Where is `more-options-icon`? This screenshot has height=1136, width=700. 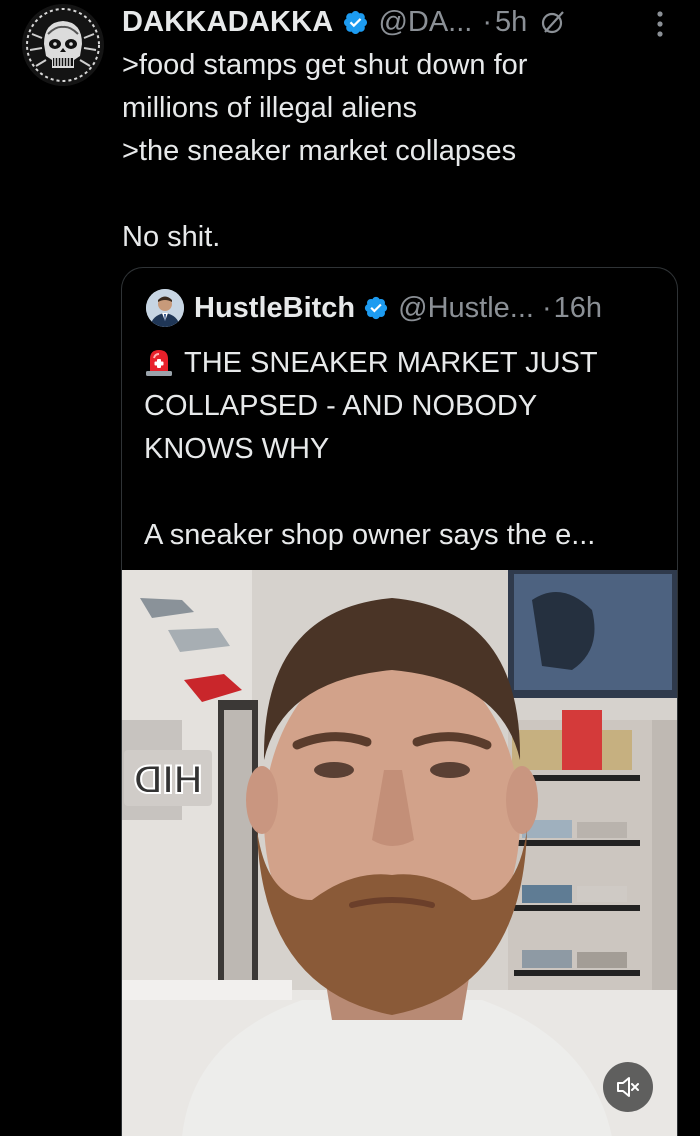 more-options-icon is located at coordinates (660, 24).